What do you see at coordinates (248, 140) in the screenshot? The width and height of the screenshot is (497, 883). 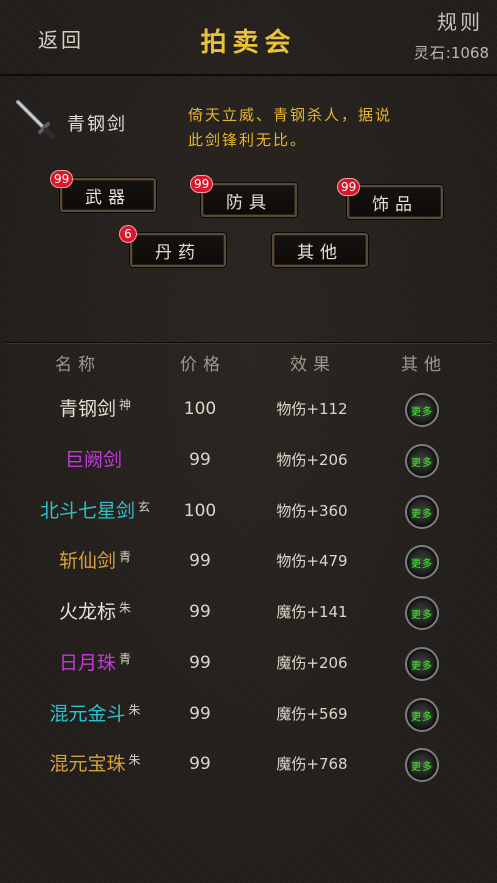 I see `description-line: 此剑锋利无比。` at bounding box center [248, 140].